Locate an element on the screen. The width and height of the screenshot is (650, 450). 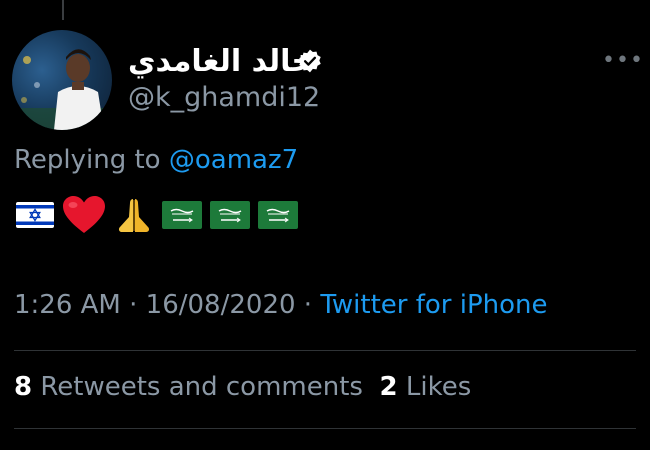
tweet-text is located at coordinates (157, 215).